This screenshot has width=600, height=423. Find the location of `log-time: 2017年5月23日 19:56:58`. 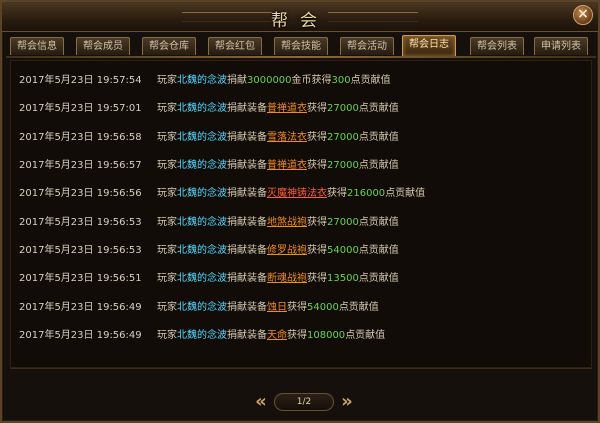

log-time: 2017年5月23日 19:56:58 is located at coordinates (80, 137).